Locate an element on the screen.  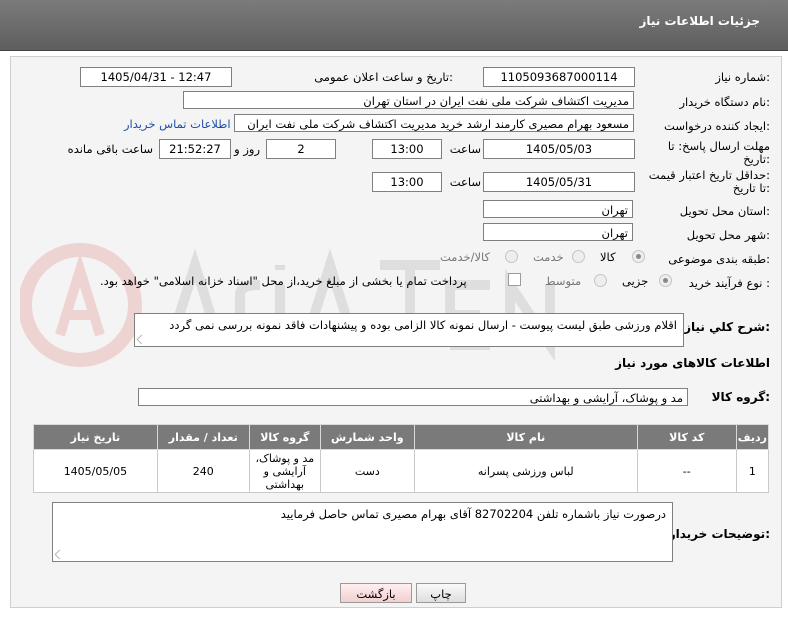
announce-date-label: تاریخ و ساعت اعلان عمومی: is located at coordinates (383, 77).